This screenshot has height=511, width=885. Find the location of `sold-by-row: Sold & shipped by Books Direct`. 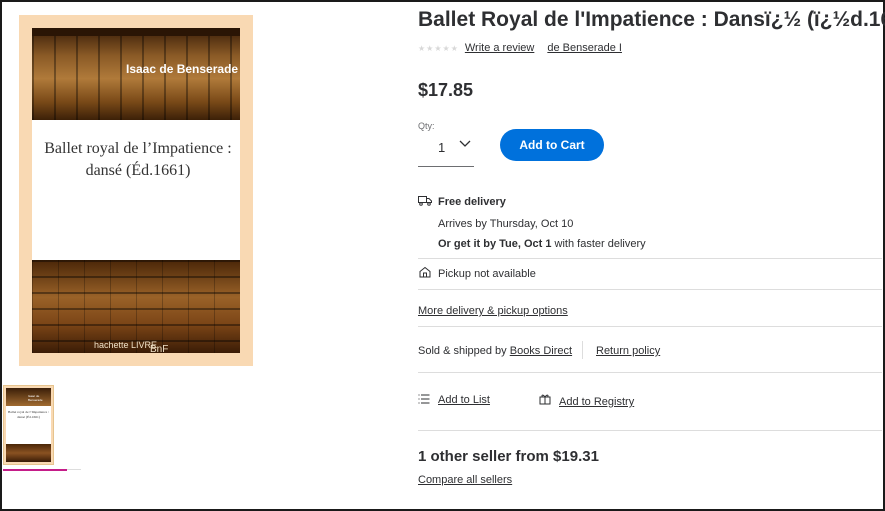

sold-by-row: Sold & shipped by Books Direct is located at coordinates (495, 351).